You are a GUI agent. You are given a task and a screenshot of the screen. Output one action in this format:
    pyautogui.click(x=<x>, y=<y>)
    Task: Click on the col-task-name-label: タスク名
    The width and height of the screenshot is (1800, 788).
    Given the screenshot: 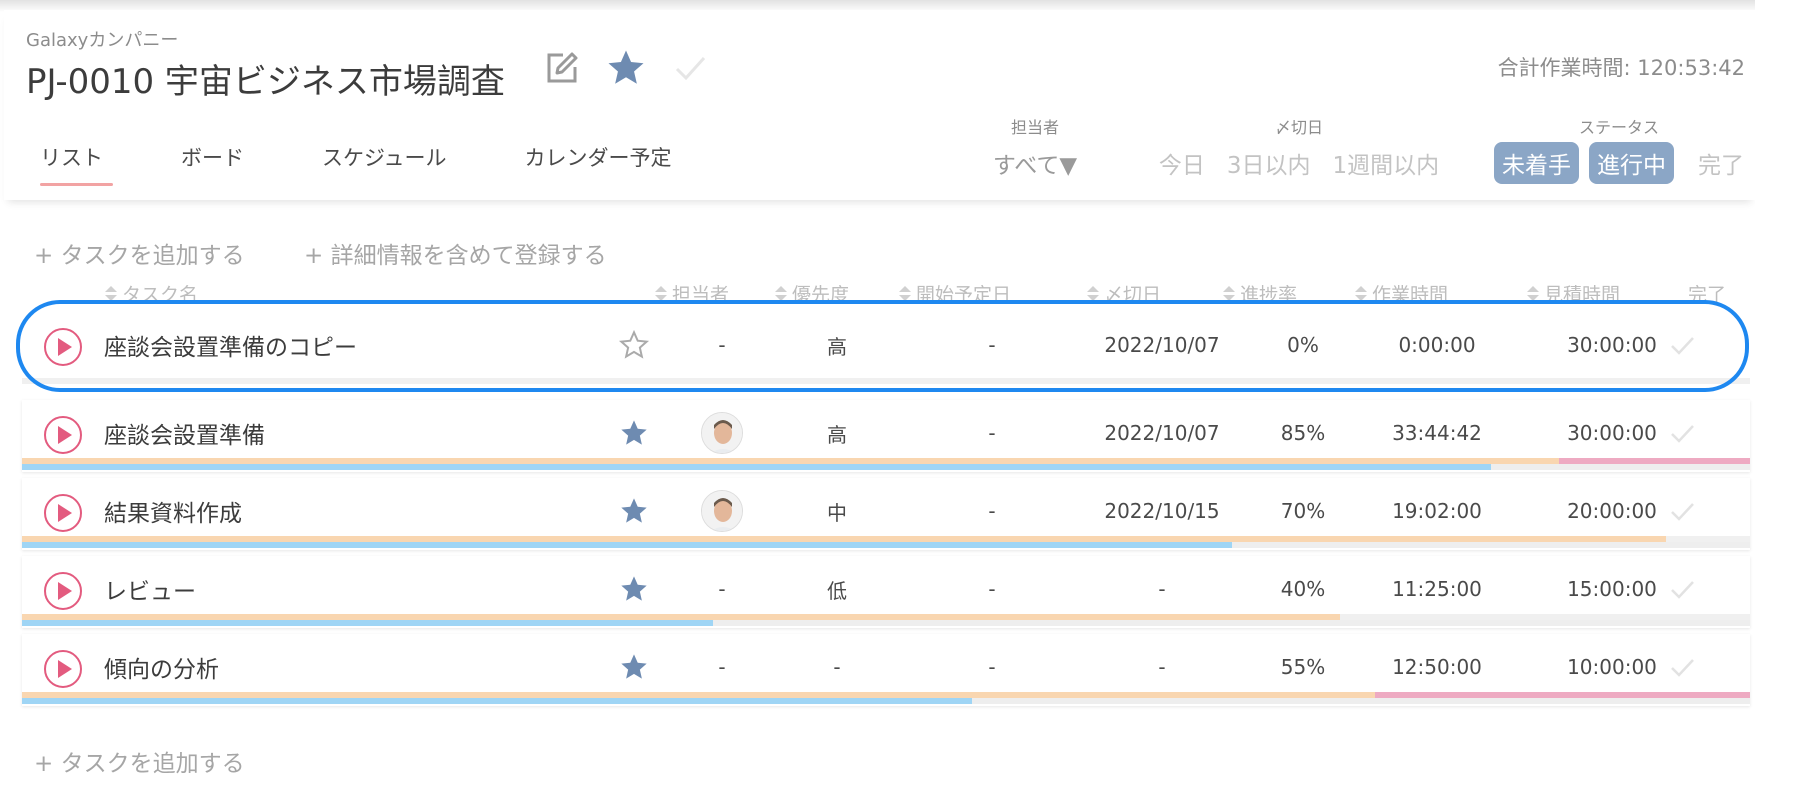 What is the action you would take?
    pyautogui.click(x=160, y=295)
    